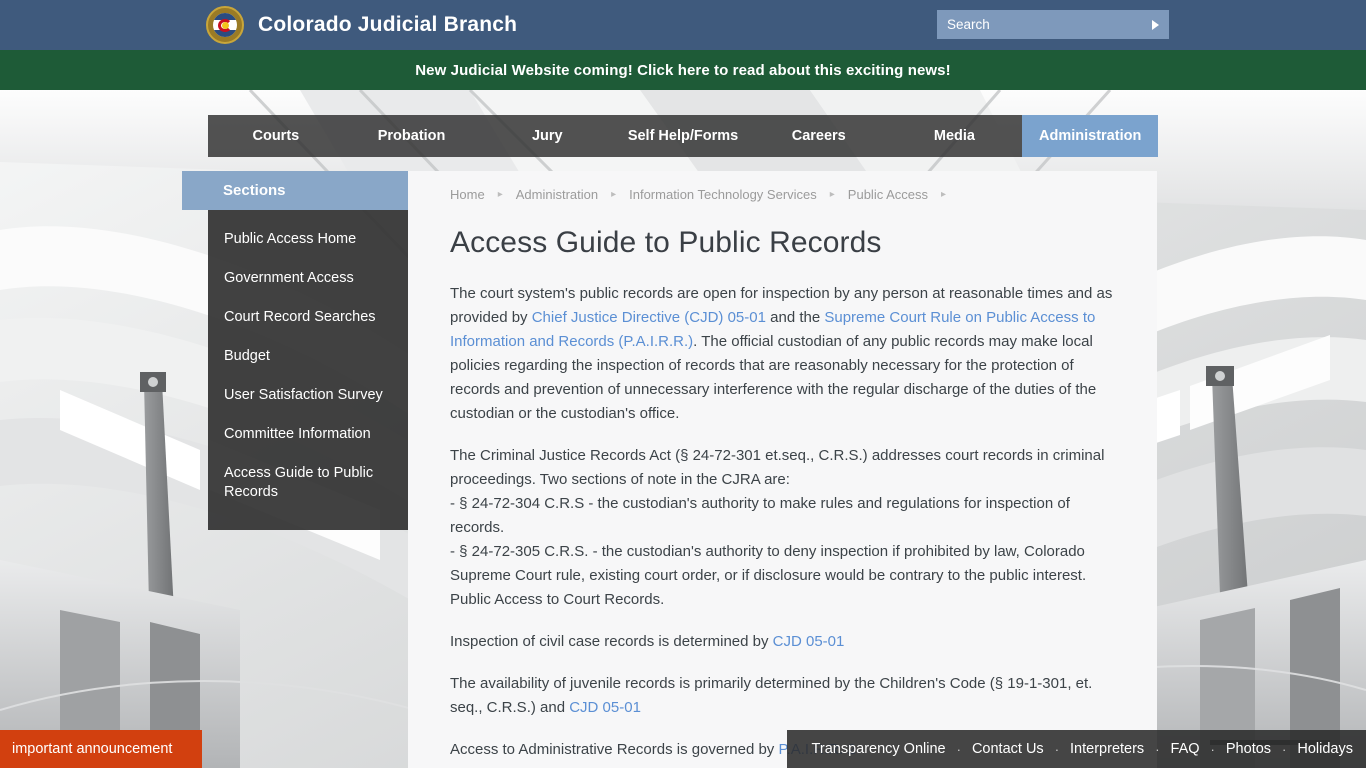  What do you see at coordinates (649, 317) in the screenshot?
I see `body-link: Chief Justice Directive (CJD) 05-01` at bounding box center [649, 317].